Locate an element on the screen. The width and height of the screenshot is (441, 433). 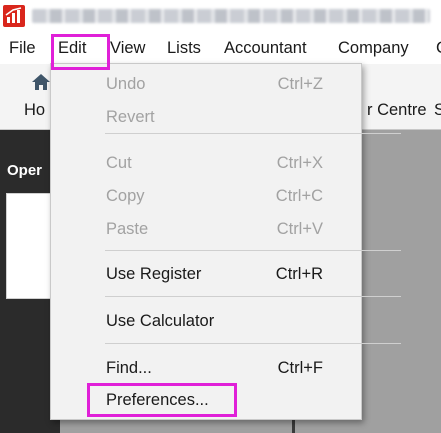
shortcut-cut: Ctrl+X is located at coordinates (299, 163).